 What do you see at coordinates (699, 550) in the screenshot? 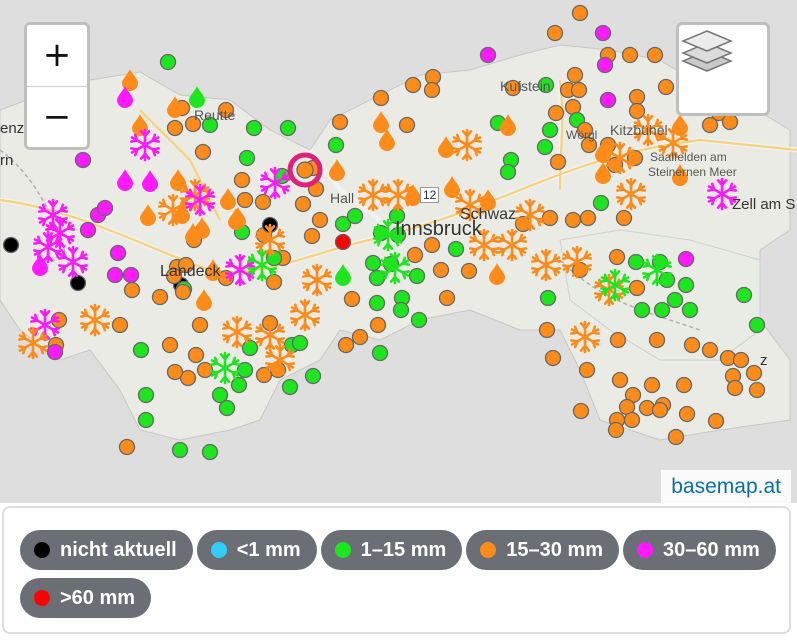
I see `legend-chip: 30–60 mm` at bounding box center [699, 550].